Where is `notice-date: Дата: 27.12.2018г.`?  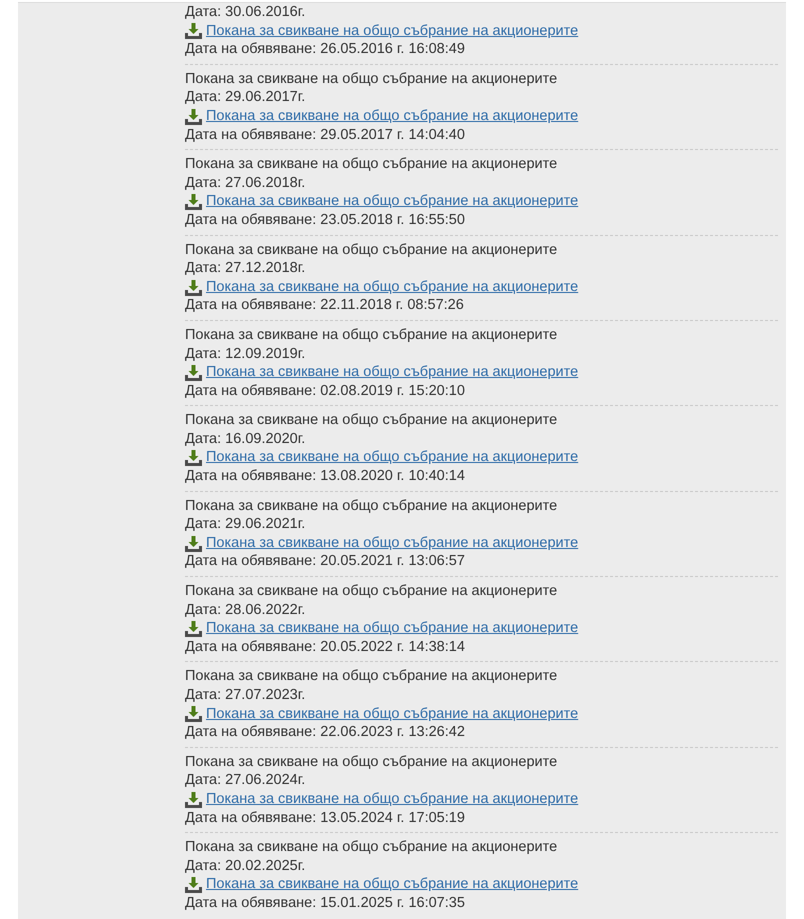 notice-date: Дата: 27.12.2018г. is located at coordinates (245, 268).